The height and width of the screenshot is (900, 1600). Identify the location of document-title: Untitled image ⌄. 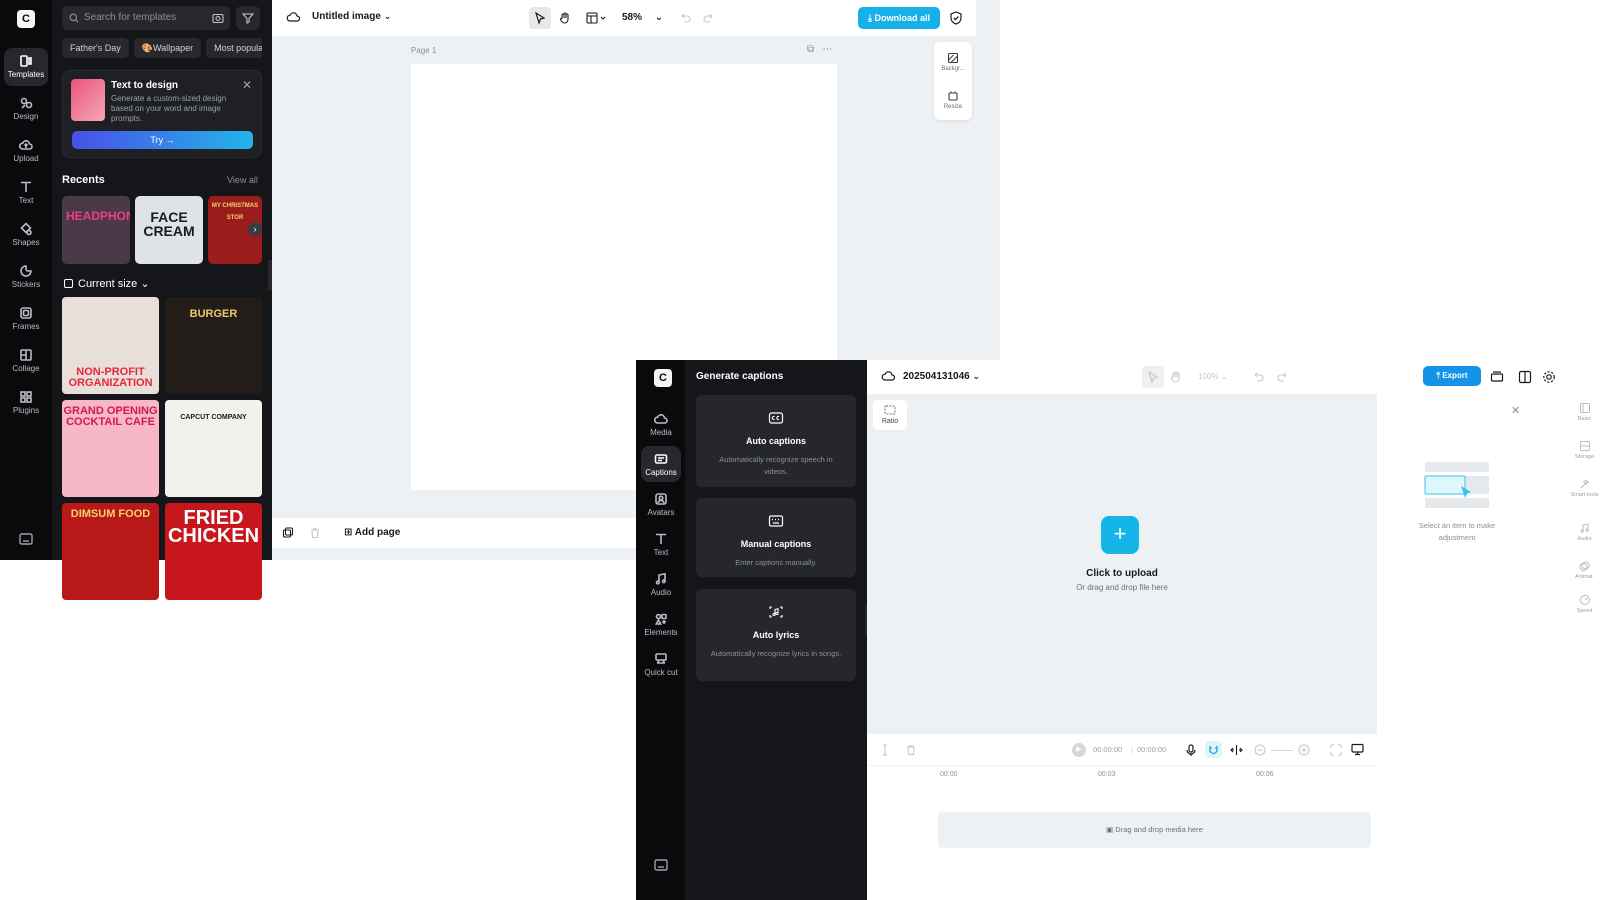
(351, 16).